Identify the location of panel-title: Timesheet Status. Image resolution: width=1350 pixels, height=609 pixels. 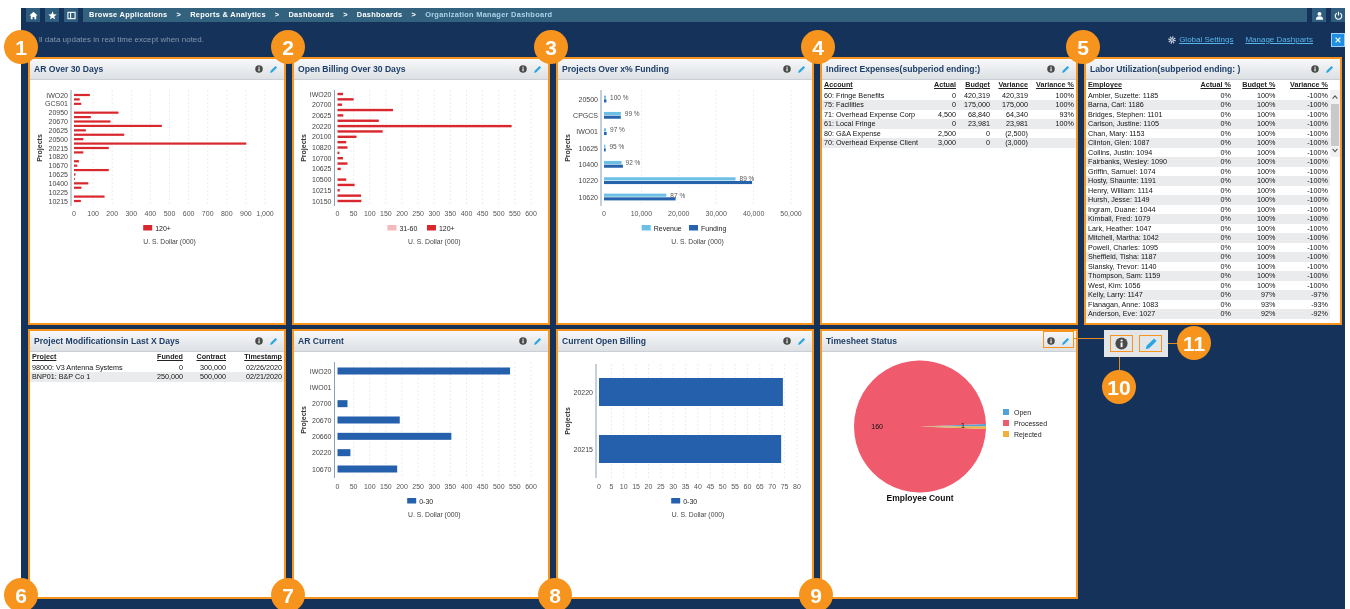
(861, 341).